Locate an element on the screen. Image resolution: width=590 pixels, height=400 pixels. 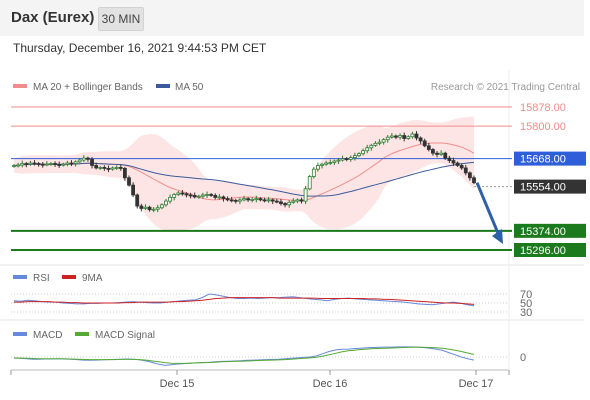
x-axis-label: Dec 15 is located at coordinates (177, 384).